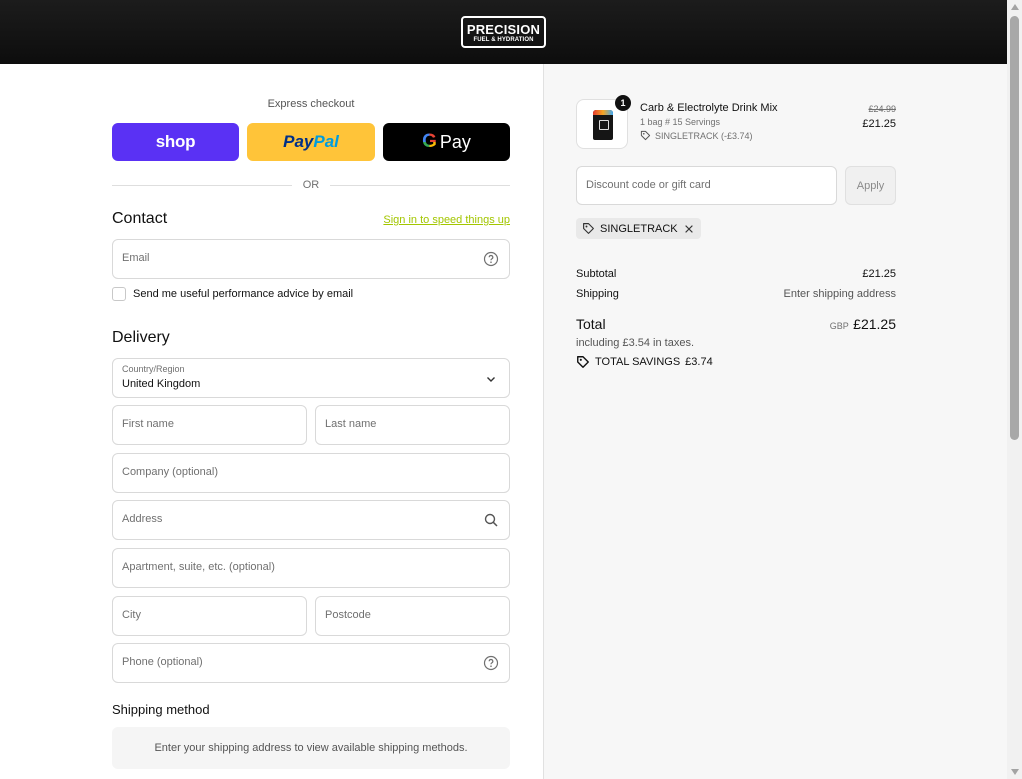 The height and width of the screenshot is (779, 1022). I want to click on shipping-label: Shipping, so click(597, 294).